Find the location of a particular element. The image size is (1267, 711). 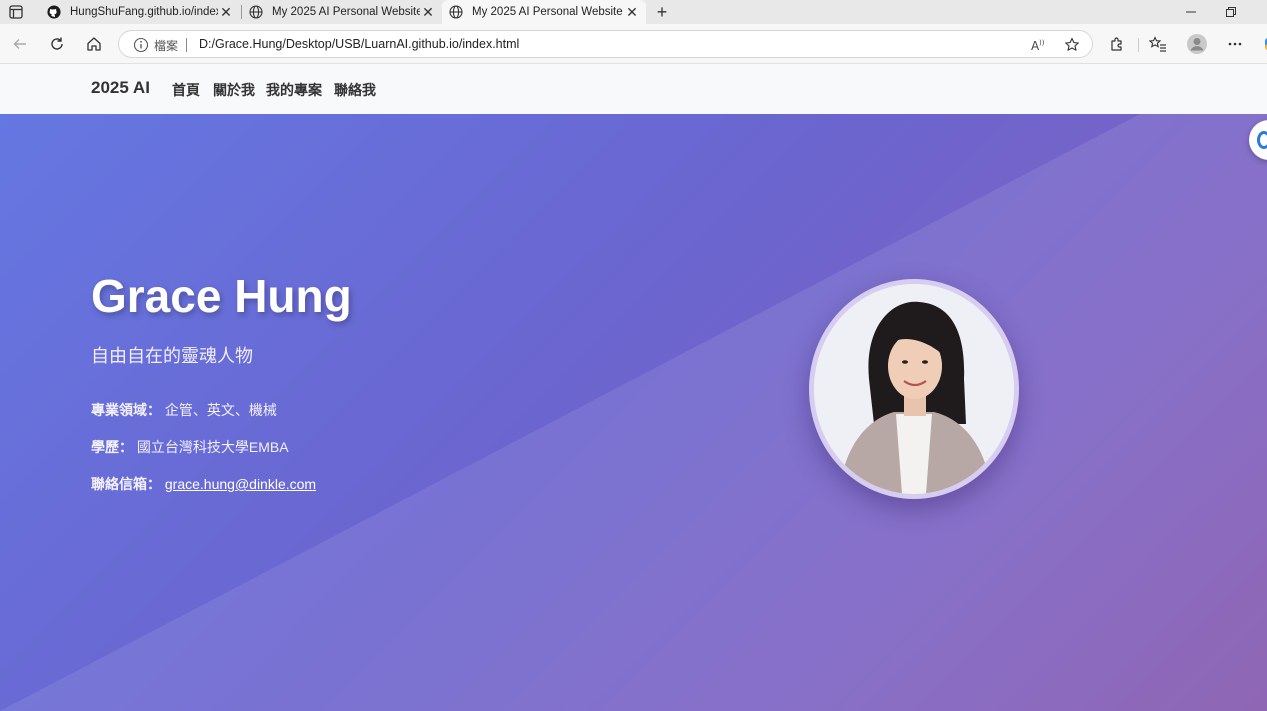

restore-icon is located at coordinates (1231, 12).